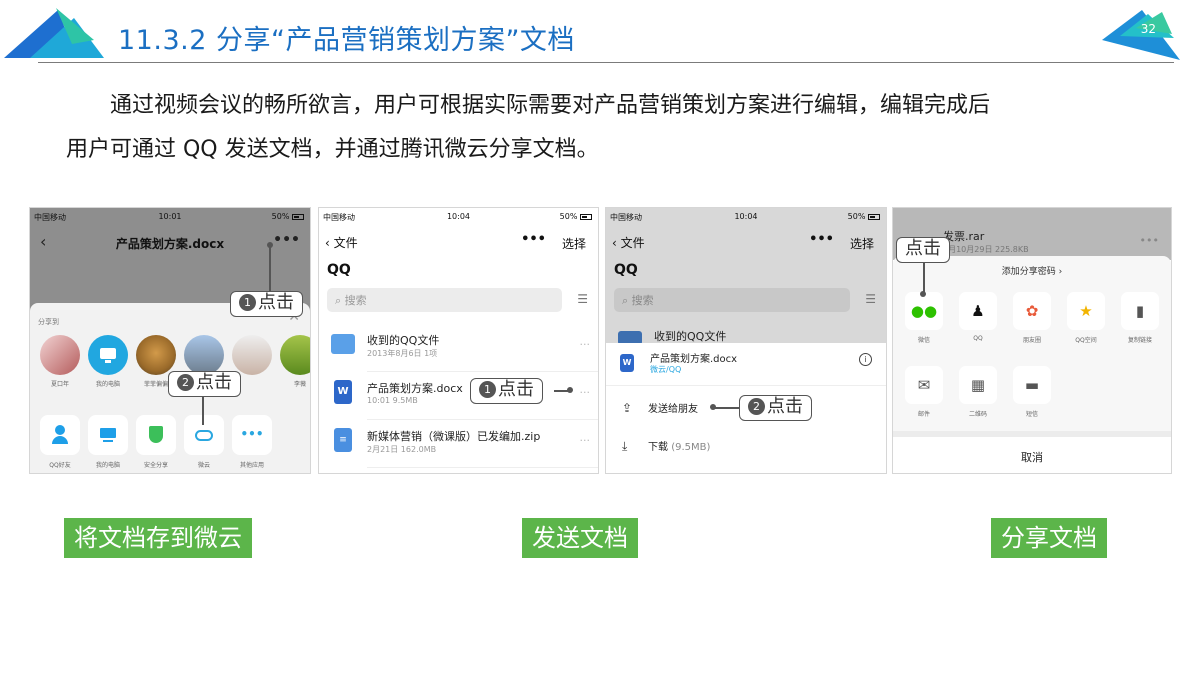  I want to click on intro-line-2: 用户可通过 QQ 发送文档，并通过腾讯微云分享文档。, so click(332, 149).